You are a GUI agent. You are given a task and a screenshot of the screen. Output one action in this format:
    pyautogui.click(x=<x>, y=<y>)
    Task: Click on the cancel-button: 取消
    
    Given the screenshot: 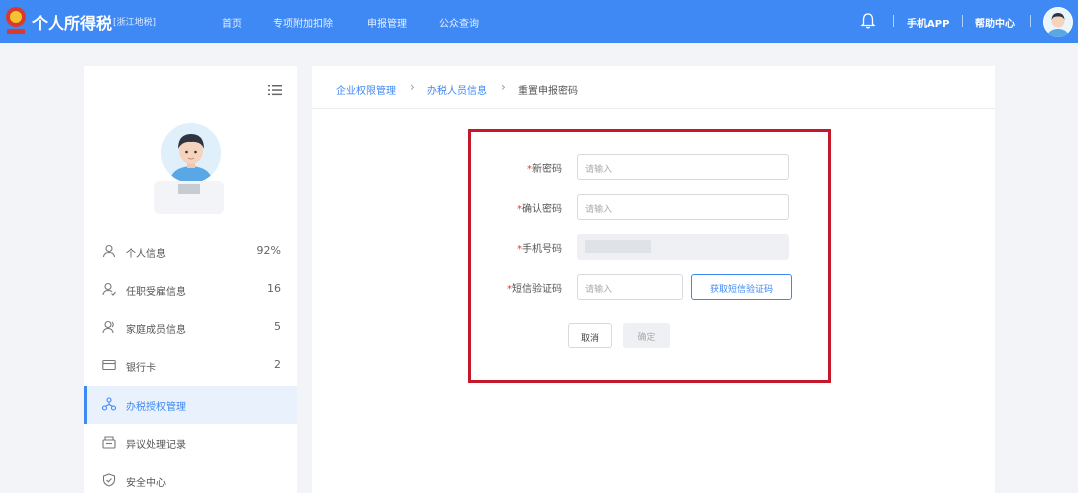 What is the action you would take?
    pyautogui.click(x=590, y=335)
    